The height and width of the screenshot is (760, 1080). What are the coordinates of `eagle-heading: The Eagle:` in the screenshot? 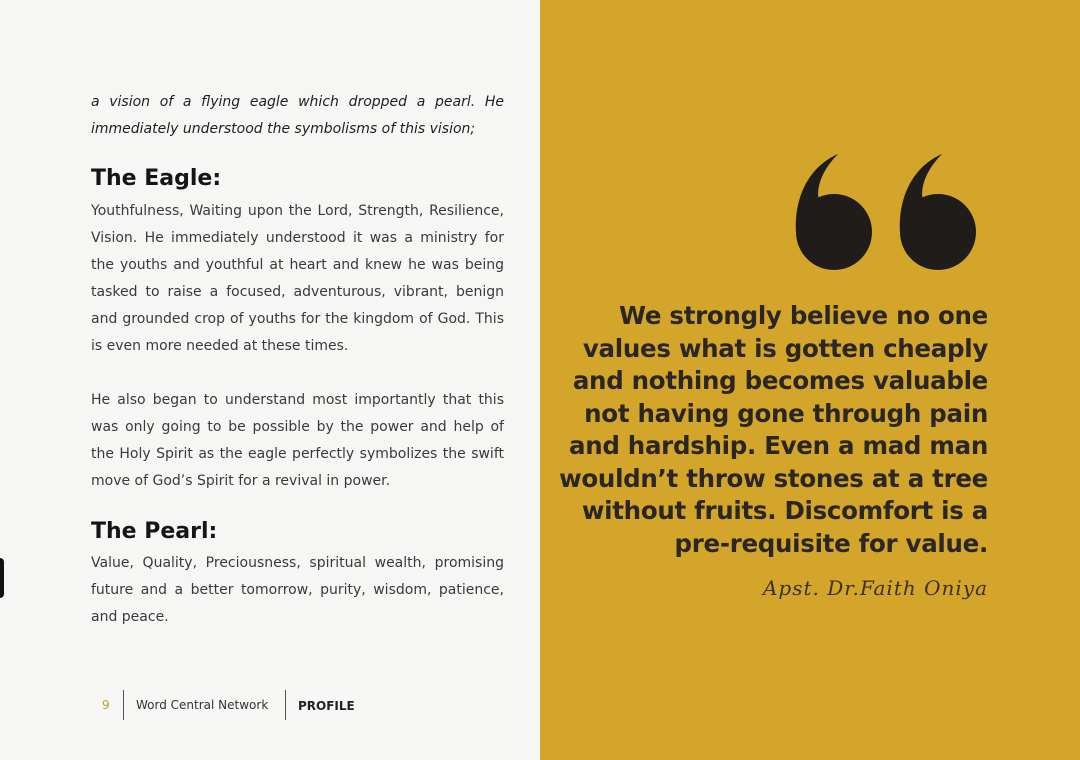 It's located at (156, 178).